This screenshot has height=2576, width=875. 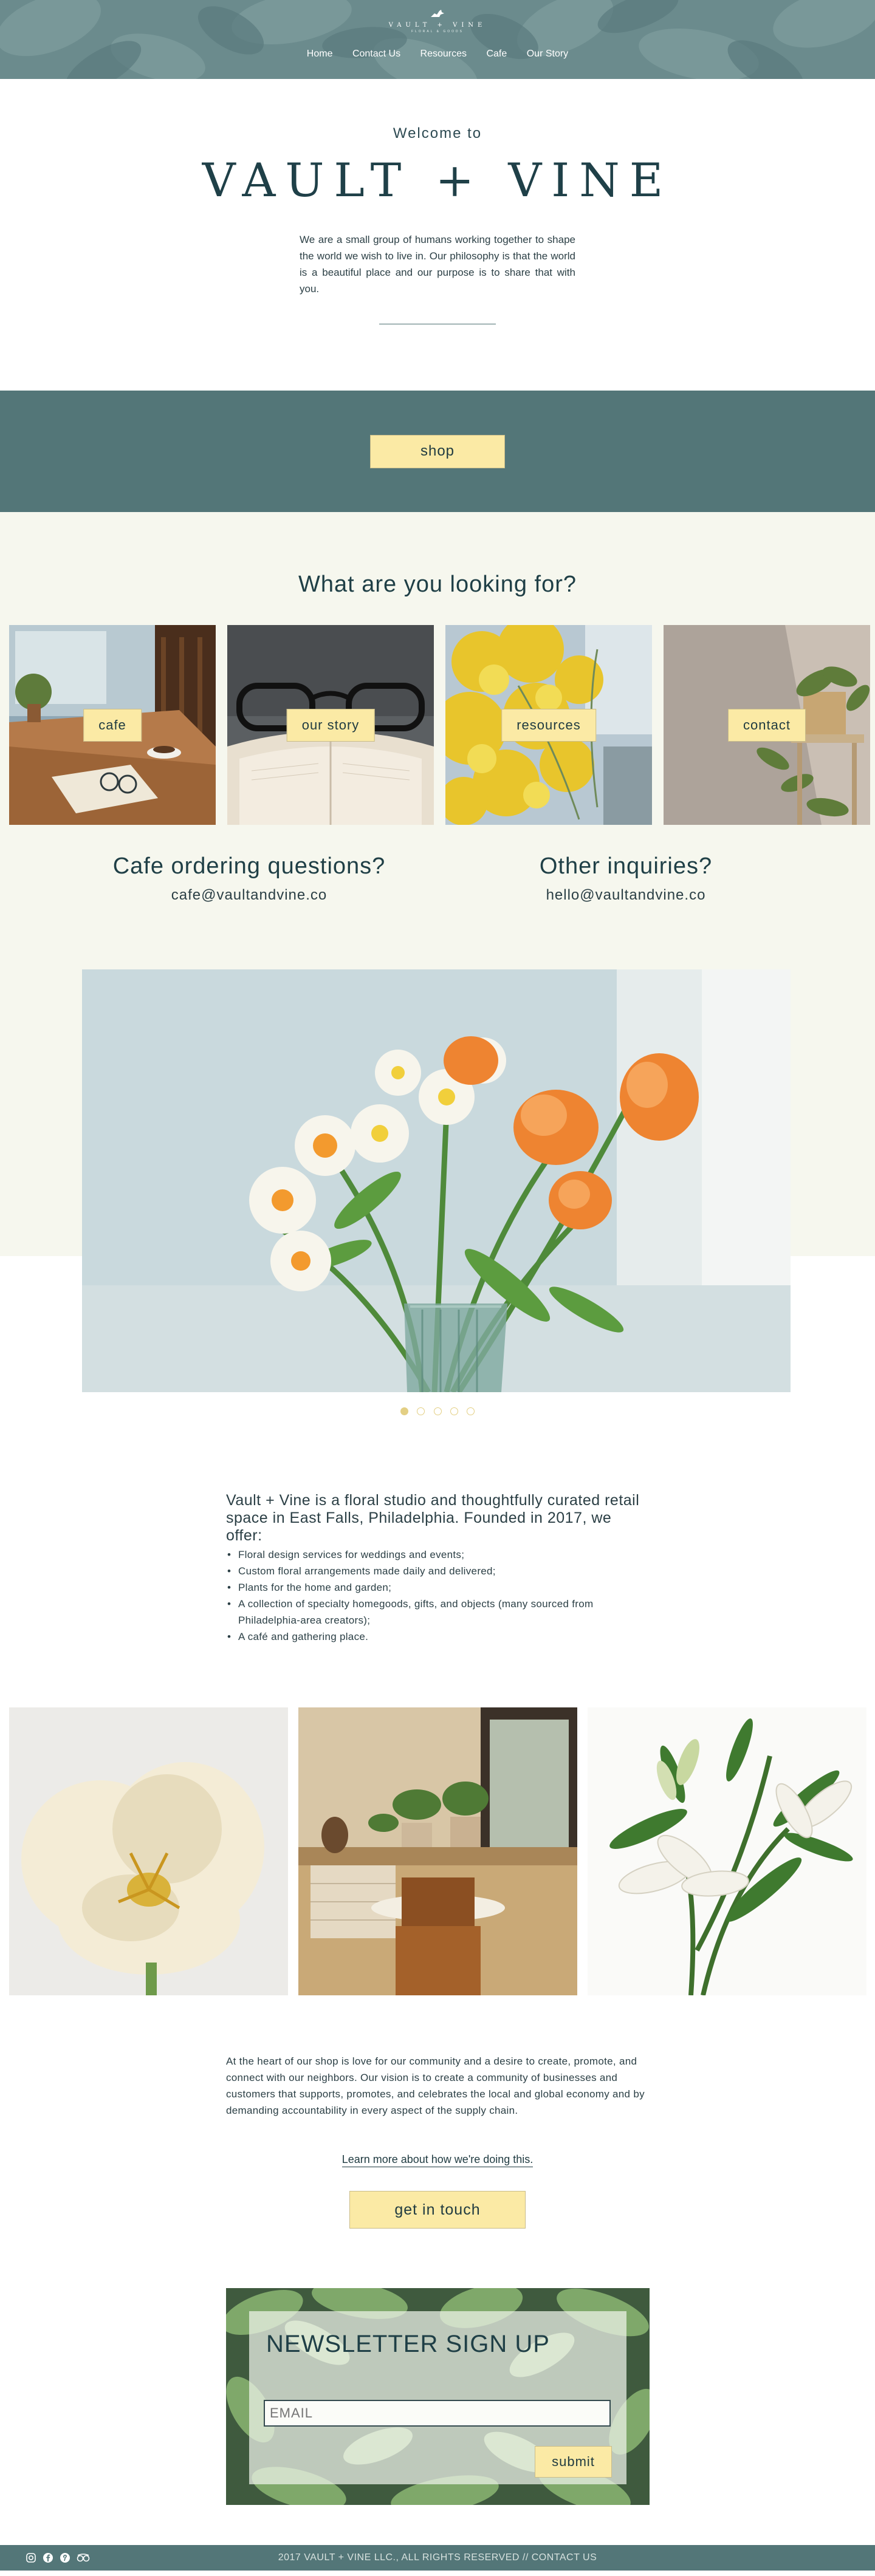 What do you see at coordinates (320, 54) in the screenshot?
I see `nav-home: Home` at bounding box center [320, 54].